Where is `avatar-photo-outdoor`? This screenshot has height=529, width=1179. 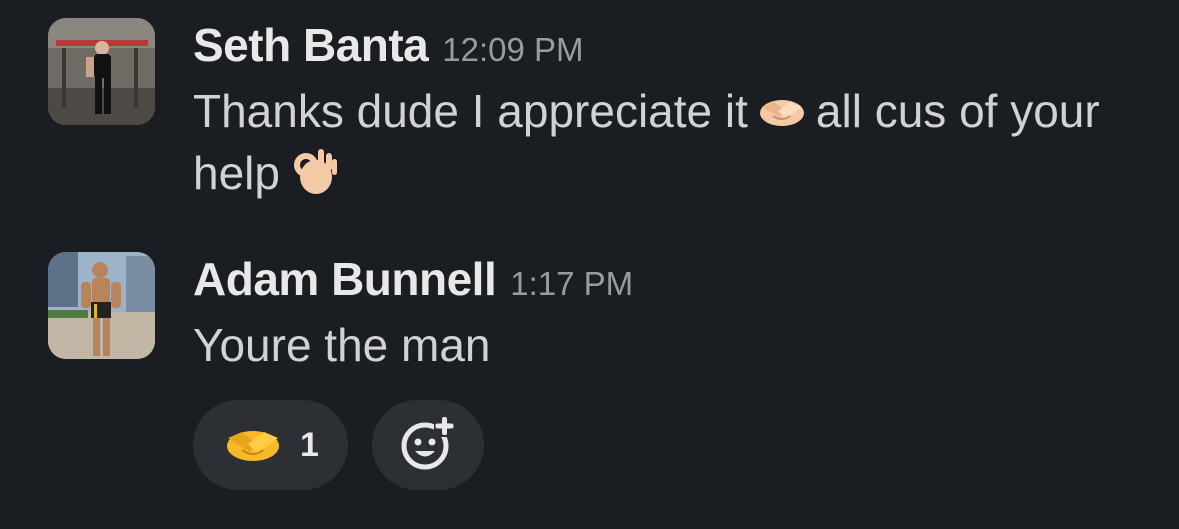
avatar-photo-outdoor is located at coordinates (101, 305).